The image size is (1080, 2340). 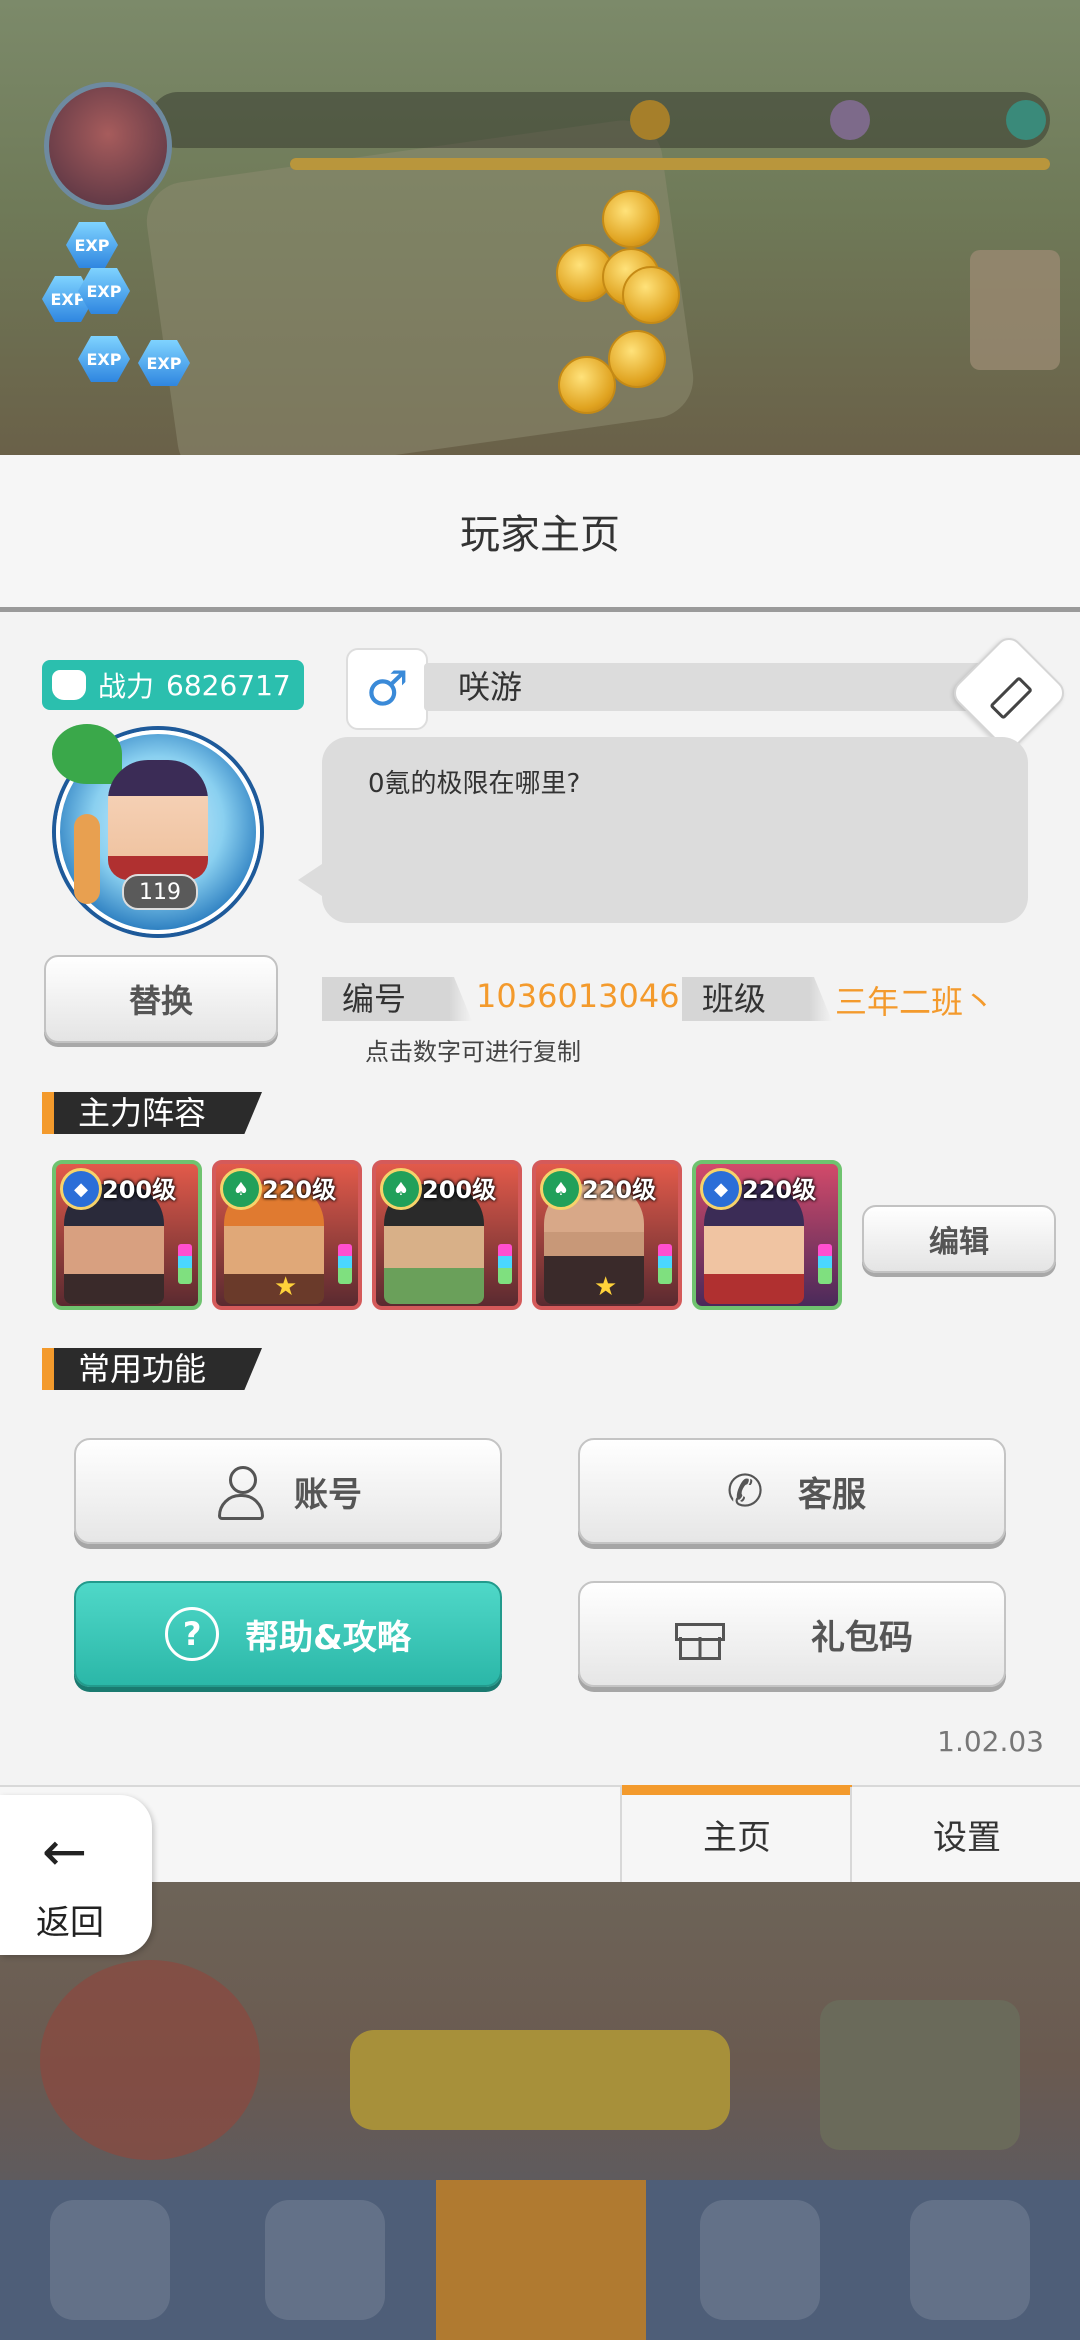 What do you see at coordinates (757, 999) in the screenshot?
I see `class-label: 班级` at bounding box center [757, 999].